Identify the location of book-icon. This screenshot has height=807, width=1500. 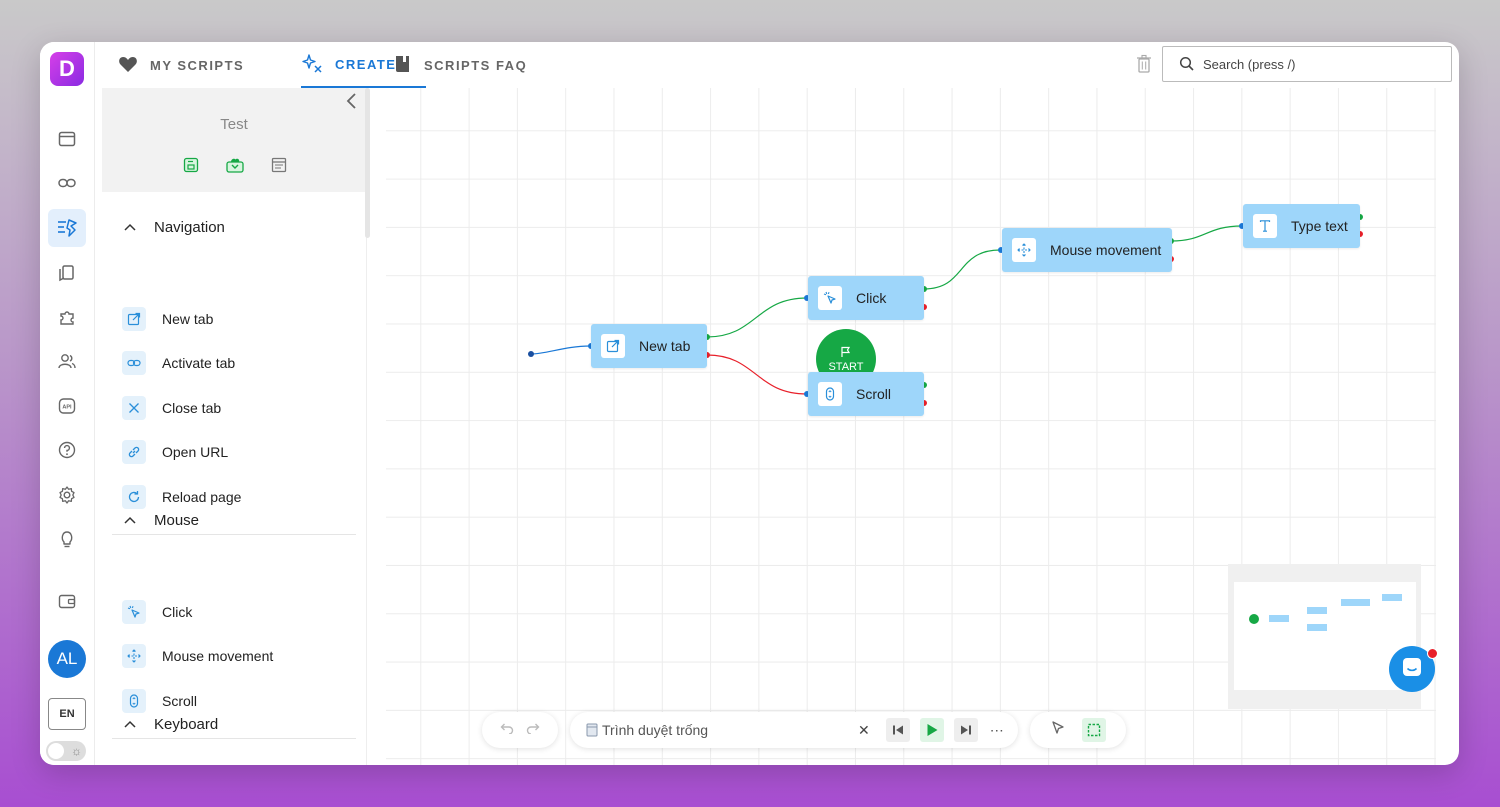
(403, 65).